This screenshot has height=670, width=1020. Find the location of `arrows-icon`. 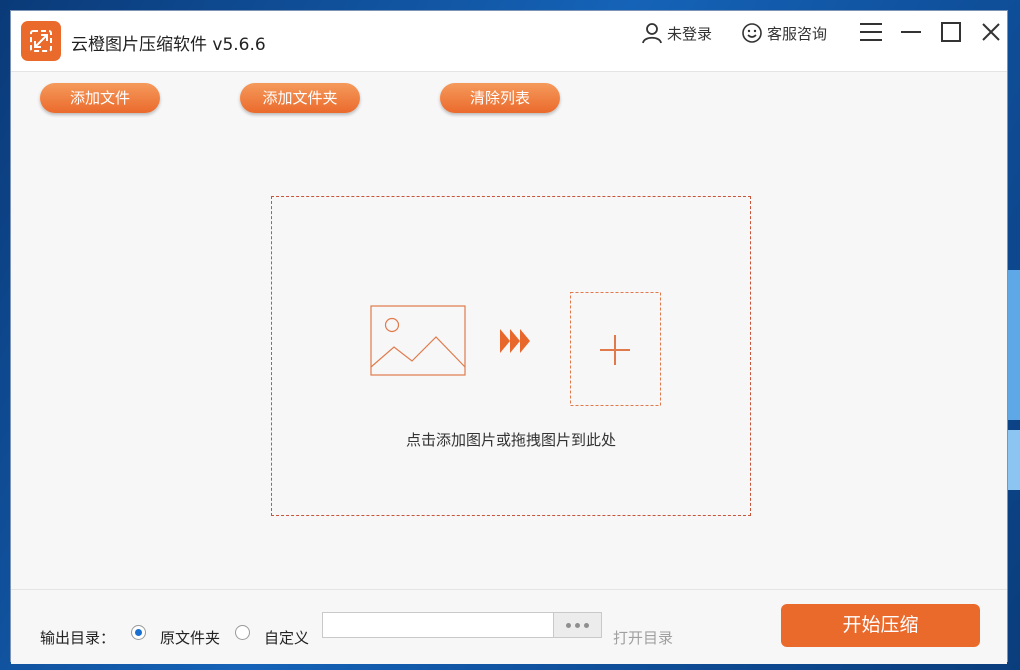

arrows-icon is located at coordinates (515, 341).